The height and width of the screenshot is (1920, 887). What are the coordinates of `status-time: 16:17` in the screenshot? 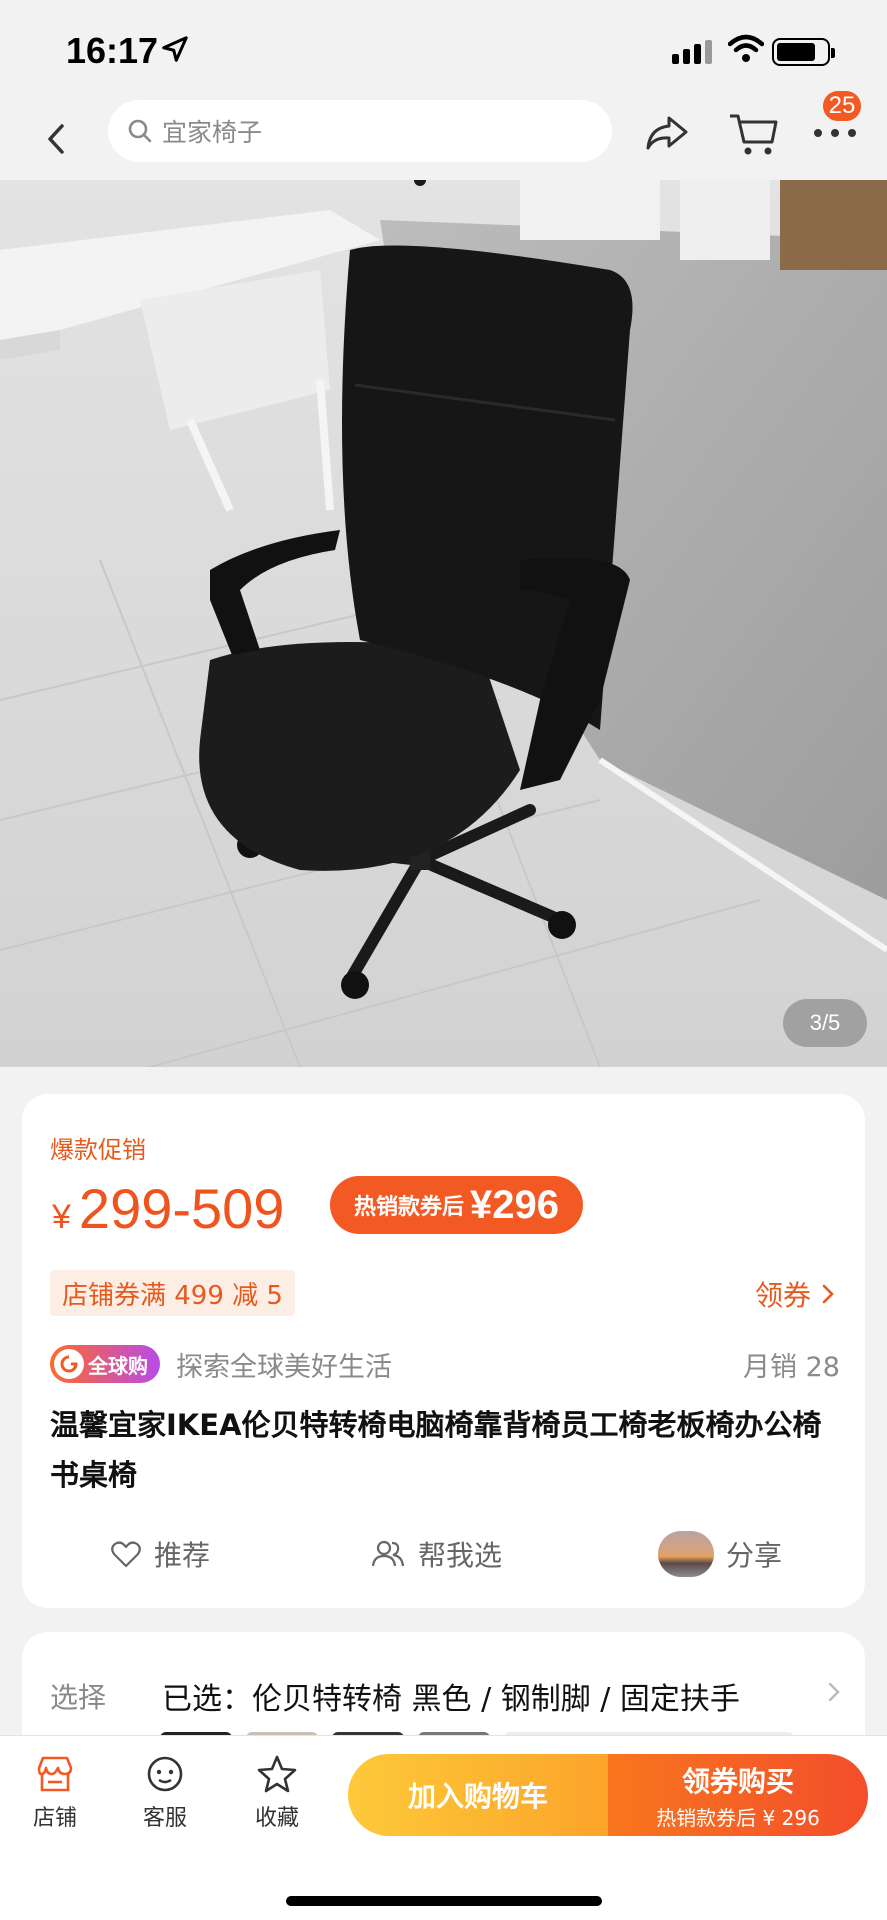 It's located at (112, 50).